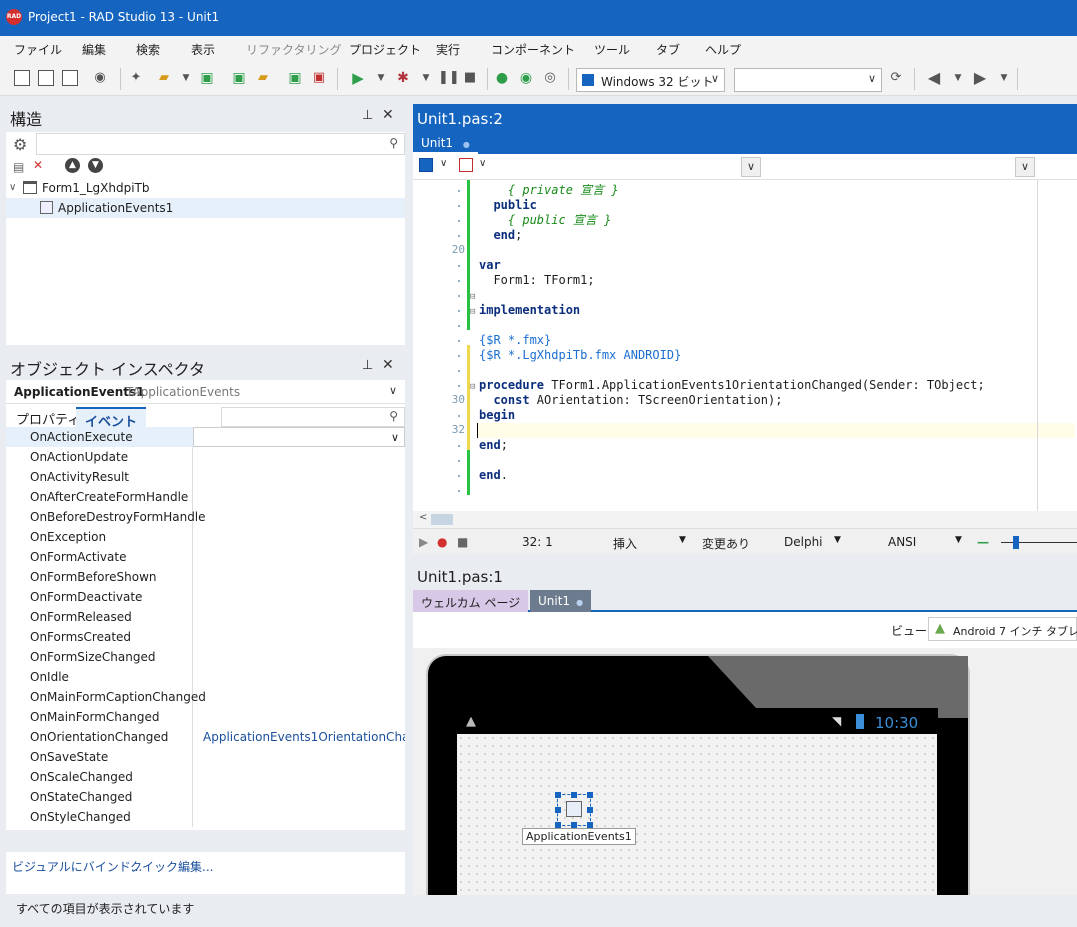 The width and height of the screenshot is (1077, 927). Describe the element at coordinates (18, 167) in the screenshot. I see `new-item-icon: ▤` at that location.